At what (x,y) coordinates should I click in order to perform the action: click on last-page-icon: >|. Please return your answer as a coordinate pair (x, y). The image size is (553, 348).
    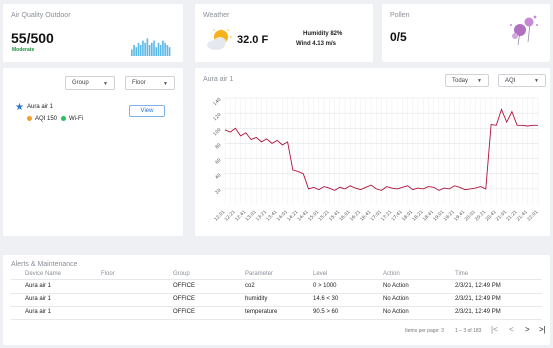
    Looking at the image, I should click on (542, 329).